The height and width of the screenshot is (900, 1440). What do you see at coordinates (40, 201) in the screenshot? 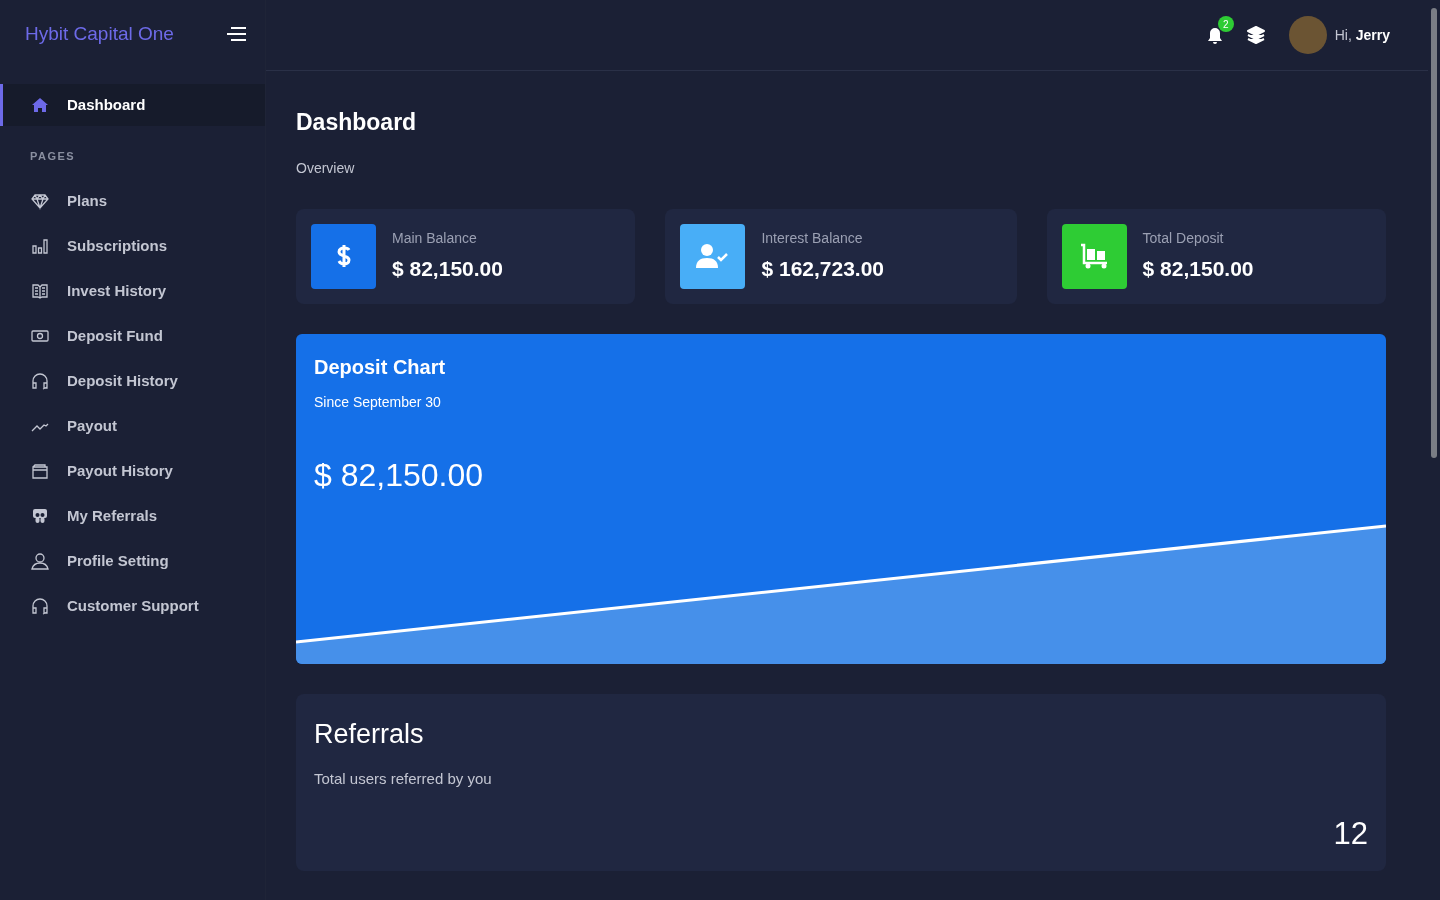
I see `diamond-icon` at bounding box center [40, 201].